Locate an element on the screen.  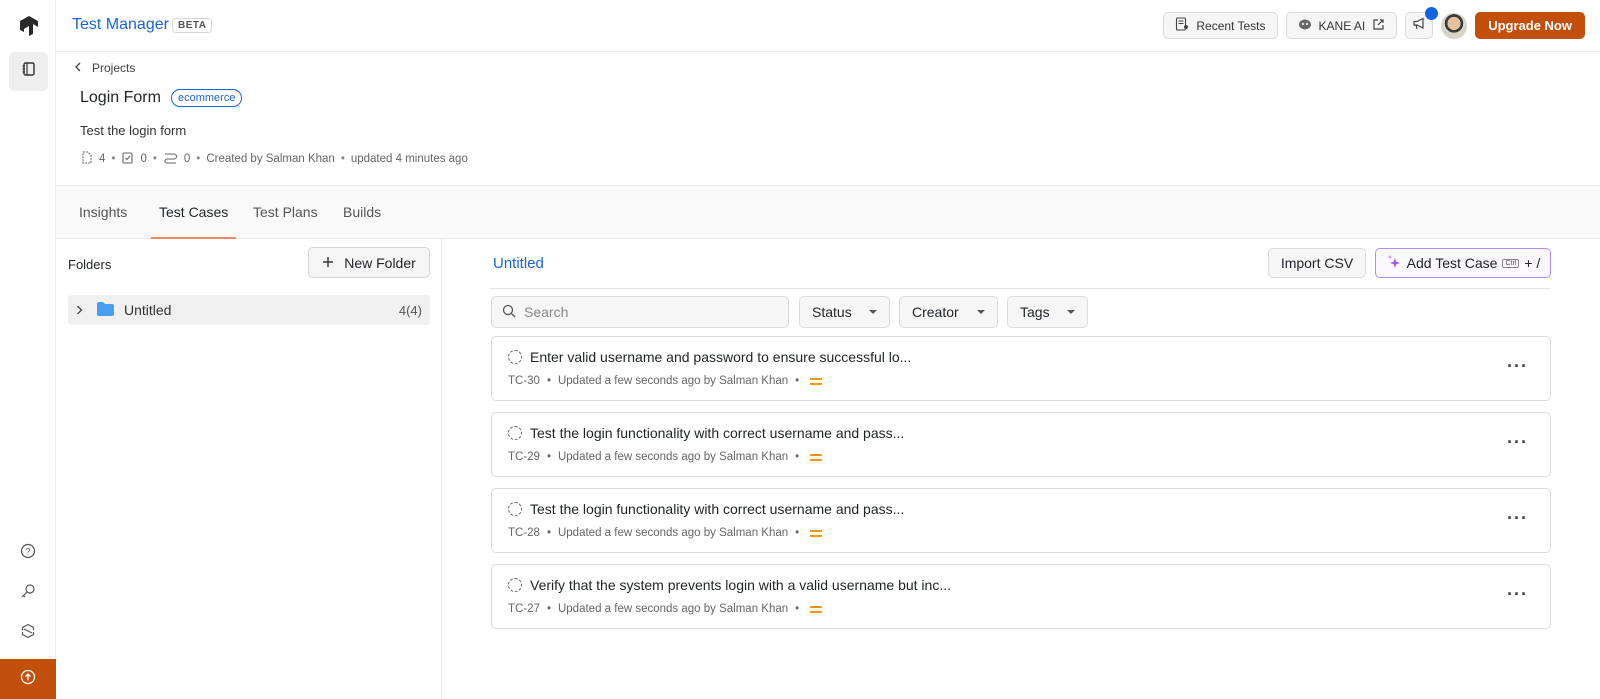
tab-builds: Builds is located at coordinates (362, 212).